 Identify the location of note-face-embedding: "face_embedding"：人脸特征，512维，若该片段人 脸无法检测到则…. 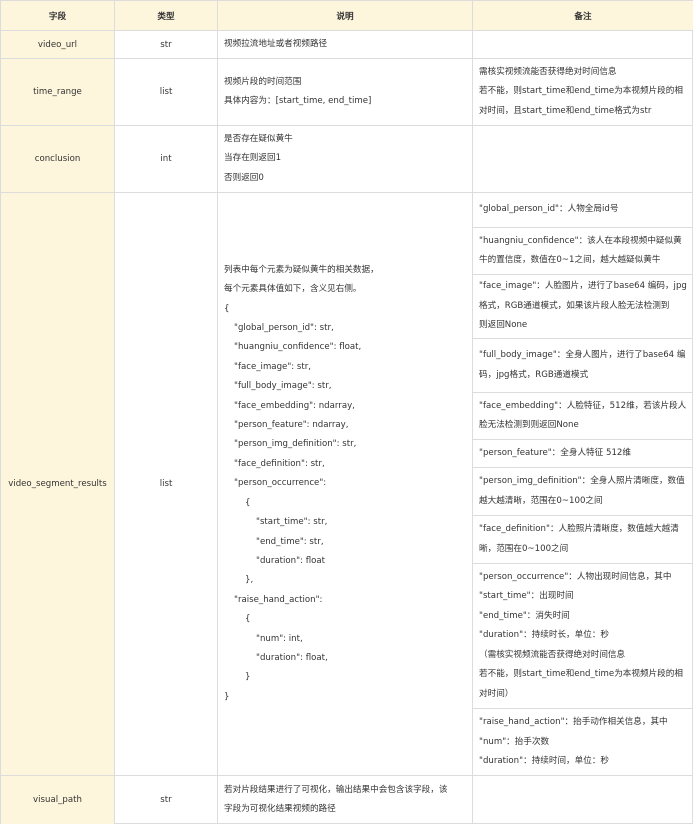
(583, 416).